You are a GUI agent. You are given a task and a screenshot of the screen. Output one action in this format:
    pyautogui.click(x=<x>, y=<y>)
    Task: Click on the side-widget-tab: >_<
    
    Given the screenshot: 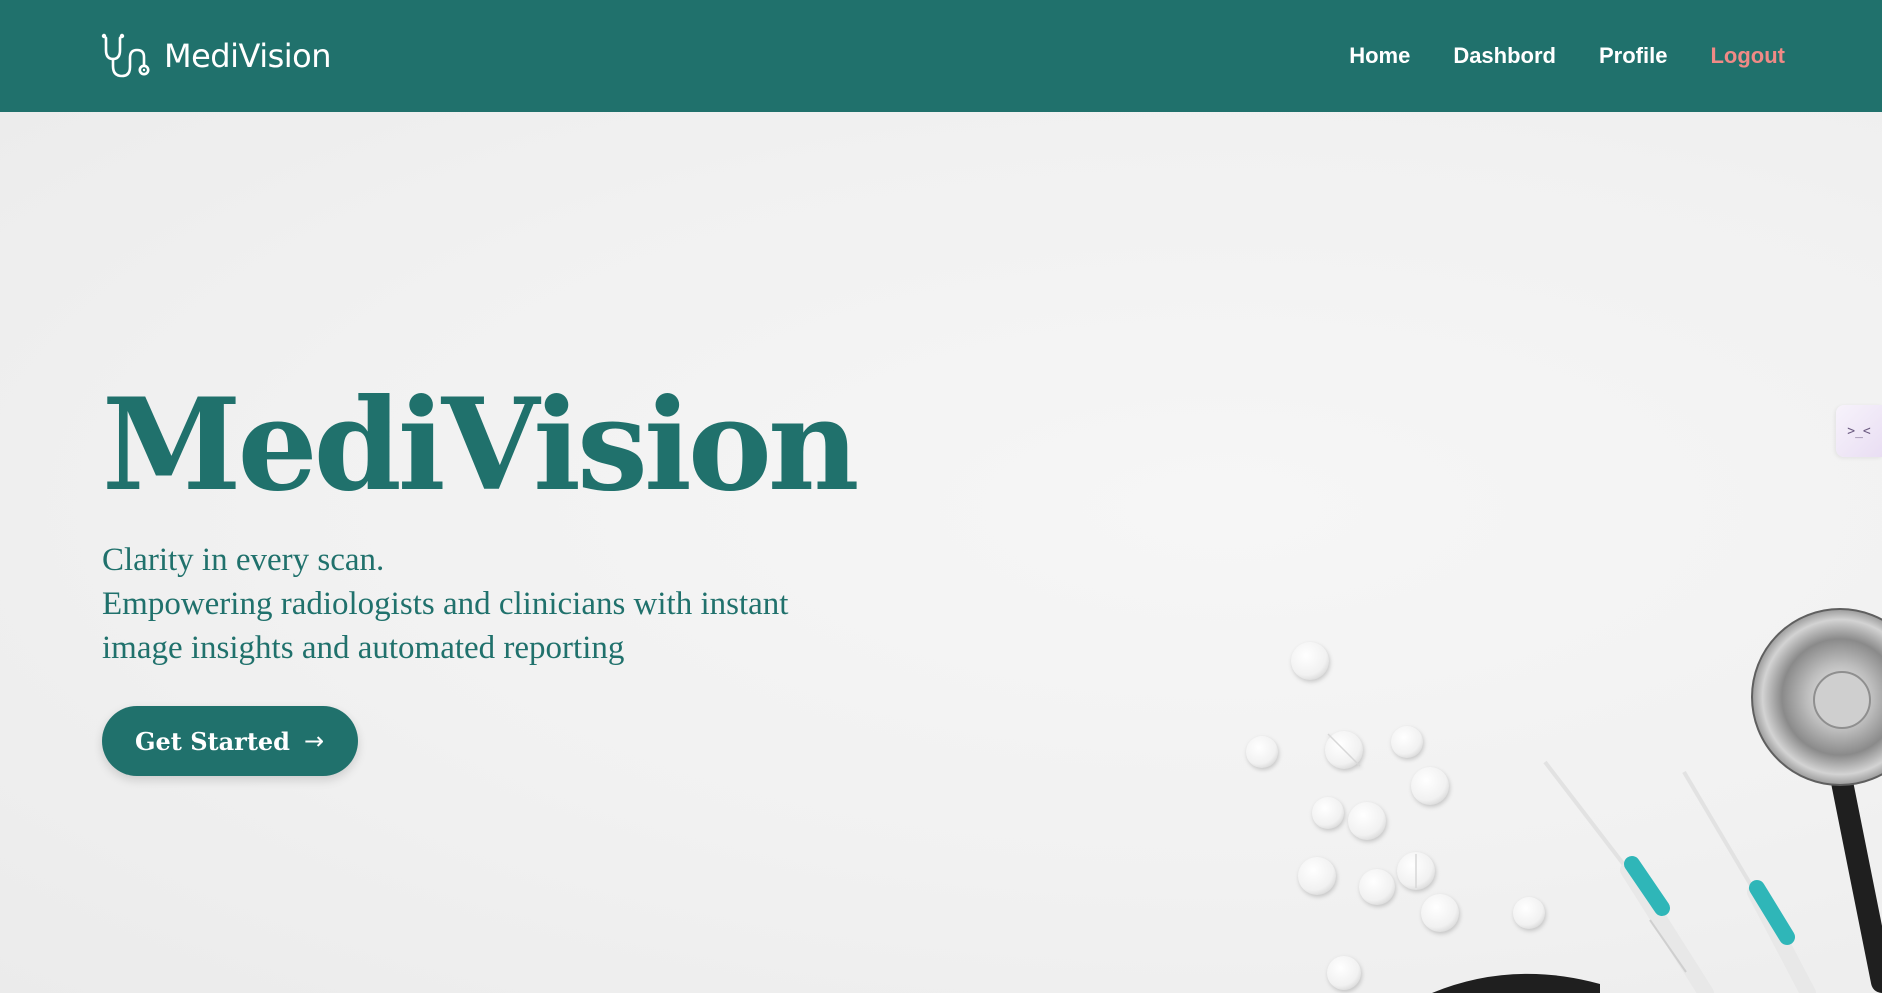 What is the action you would take?
    pyautogui.click(x=1859, y=431)
    